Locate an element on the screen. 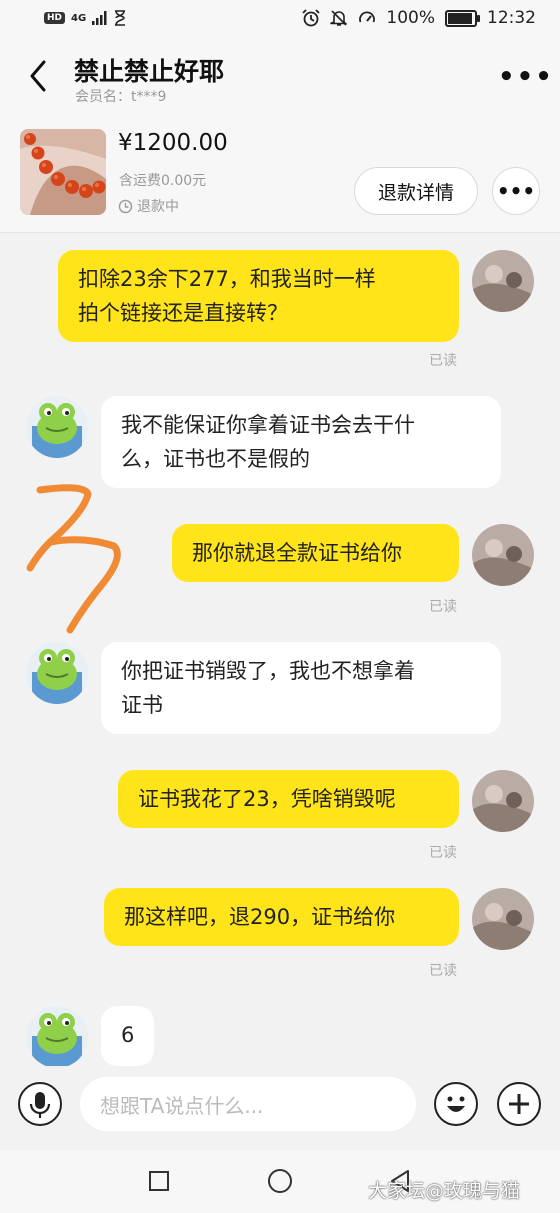  message-line: 那你就退全款证书给你 is located at coordinates (297, 553).